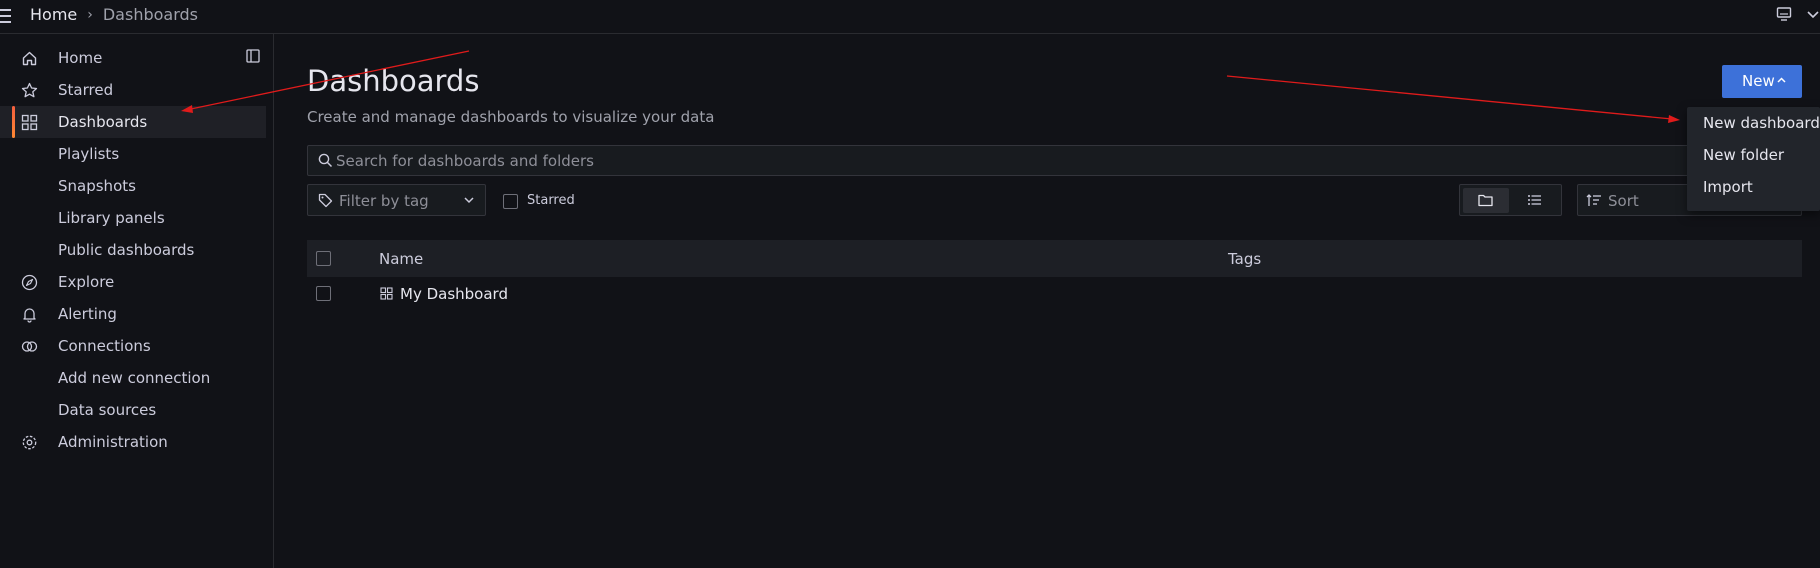 The width and height of the screenshot is (1820, 568). I want to click on sidebar-item-home: Home, so click(133, 58).